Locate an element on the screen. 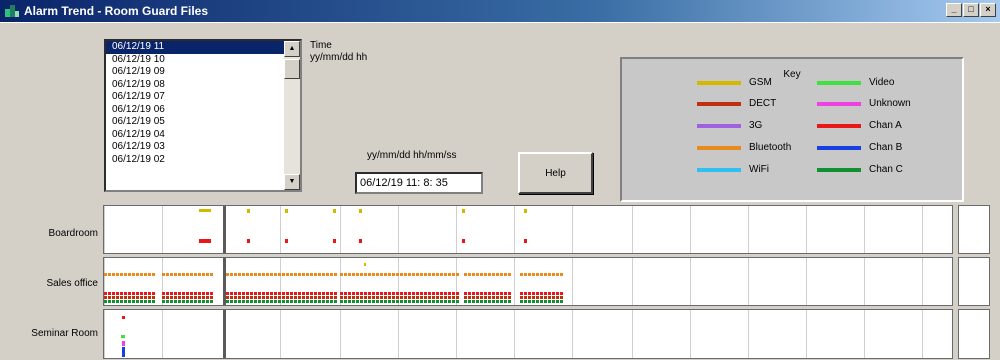 The width and height of the screenshot is (1000, 360). help-button: Help is located at coordinates (555, 173).